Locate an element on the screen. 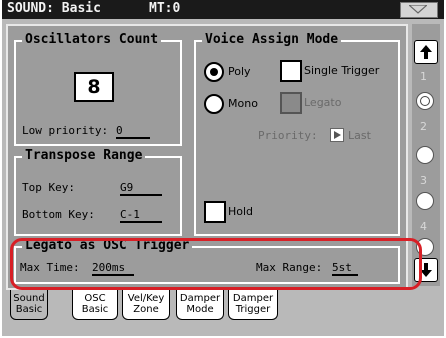 This screenshot has width=446, height=338. transpose-range-title: Transpose Range is located at coordinates (84, 156).